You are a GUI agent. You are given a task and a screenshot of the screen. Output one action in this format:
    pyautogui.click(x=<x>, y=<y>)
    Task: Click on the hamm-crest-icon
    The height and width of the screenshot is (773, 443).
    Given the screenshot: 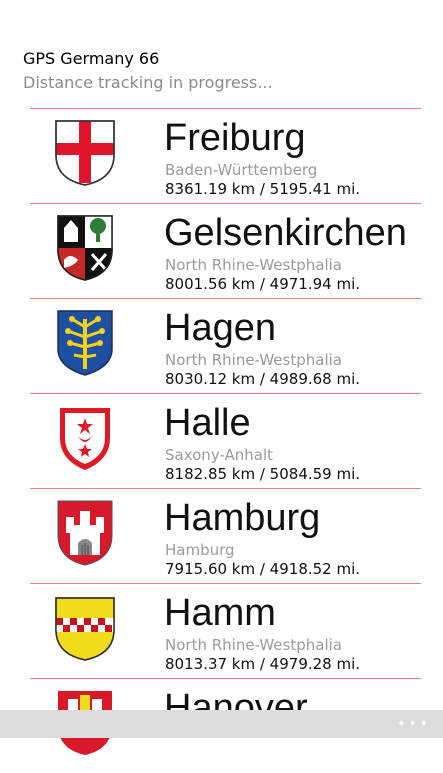 What is the action you would take?
    pyautogui.click(x=85, y=629)
    